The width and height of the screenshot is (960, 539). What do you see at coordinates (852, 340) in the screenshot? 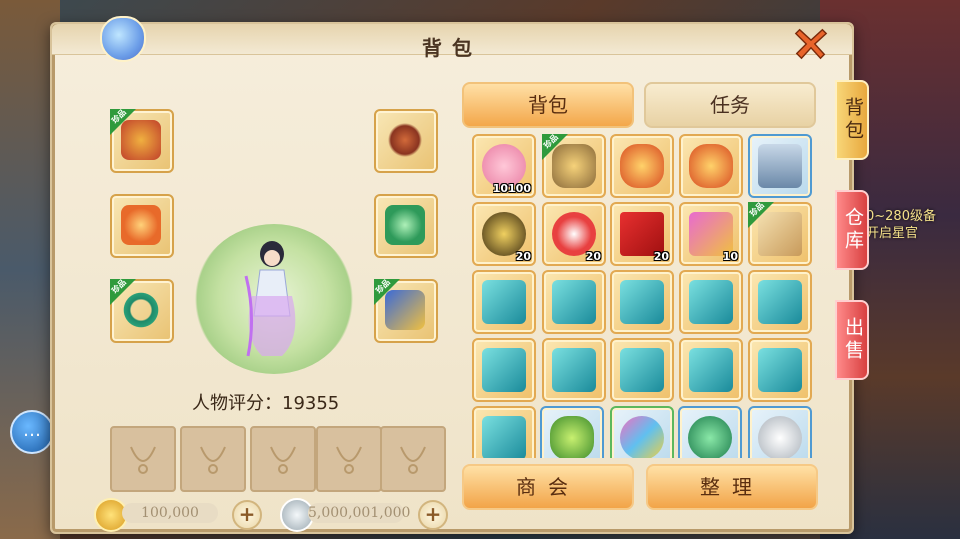
I see `side-tab-sell: 出售` at bounding box center [852, 340].